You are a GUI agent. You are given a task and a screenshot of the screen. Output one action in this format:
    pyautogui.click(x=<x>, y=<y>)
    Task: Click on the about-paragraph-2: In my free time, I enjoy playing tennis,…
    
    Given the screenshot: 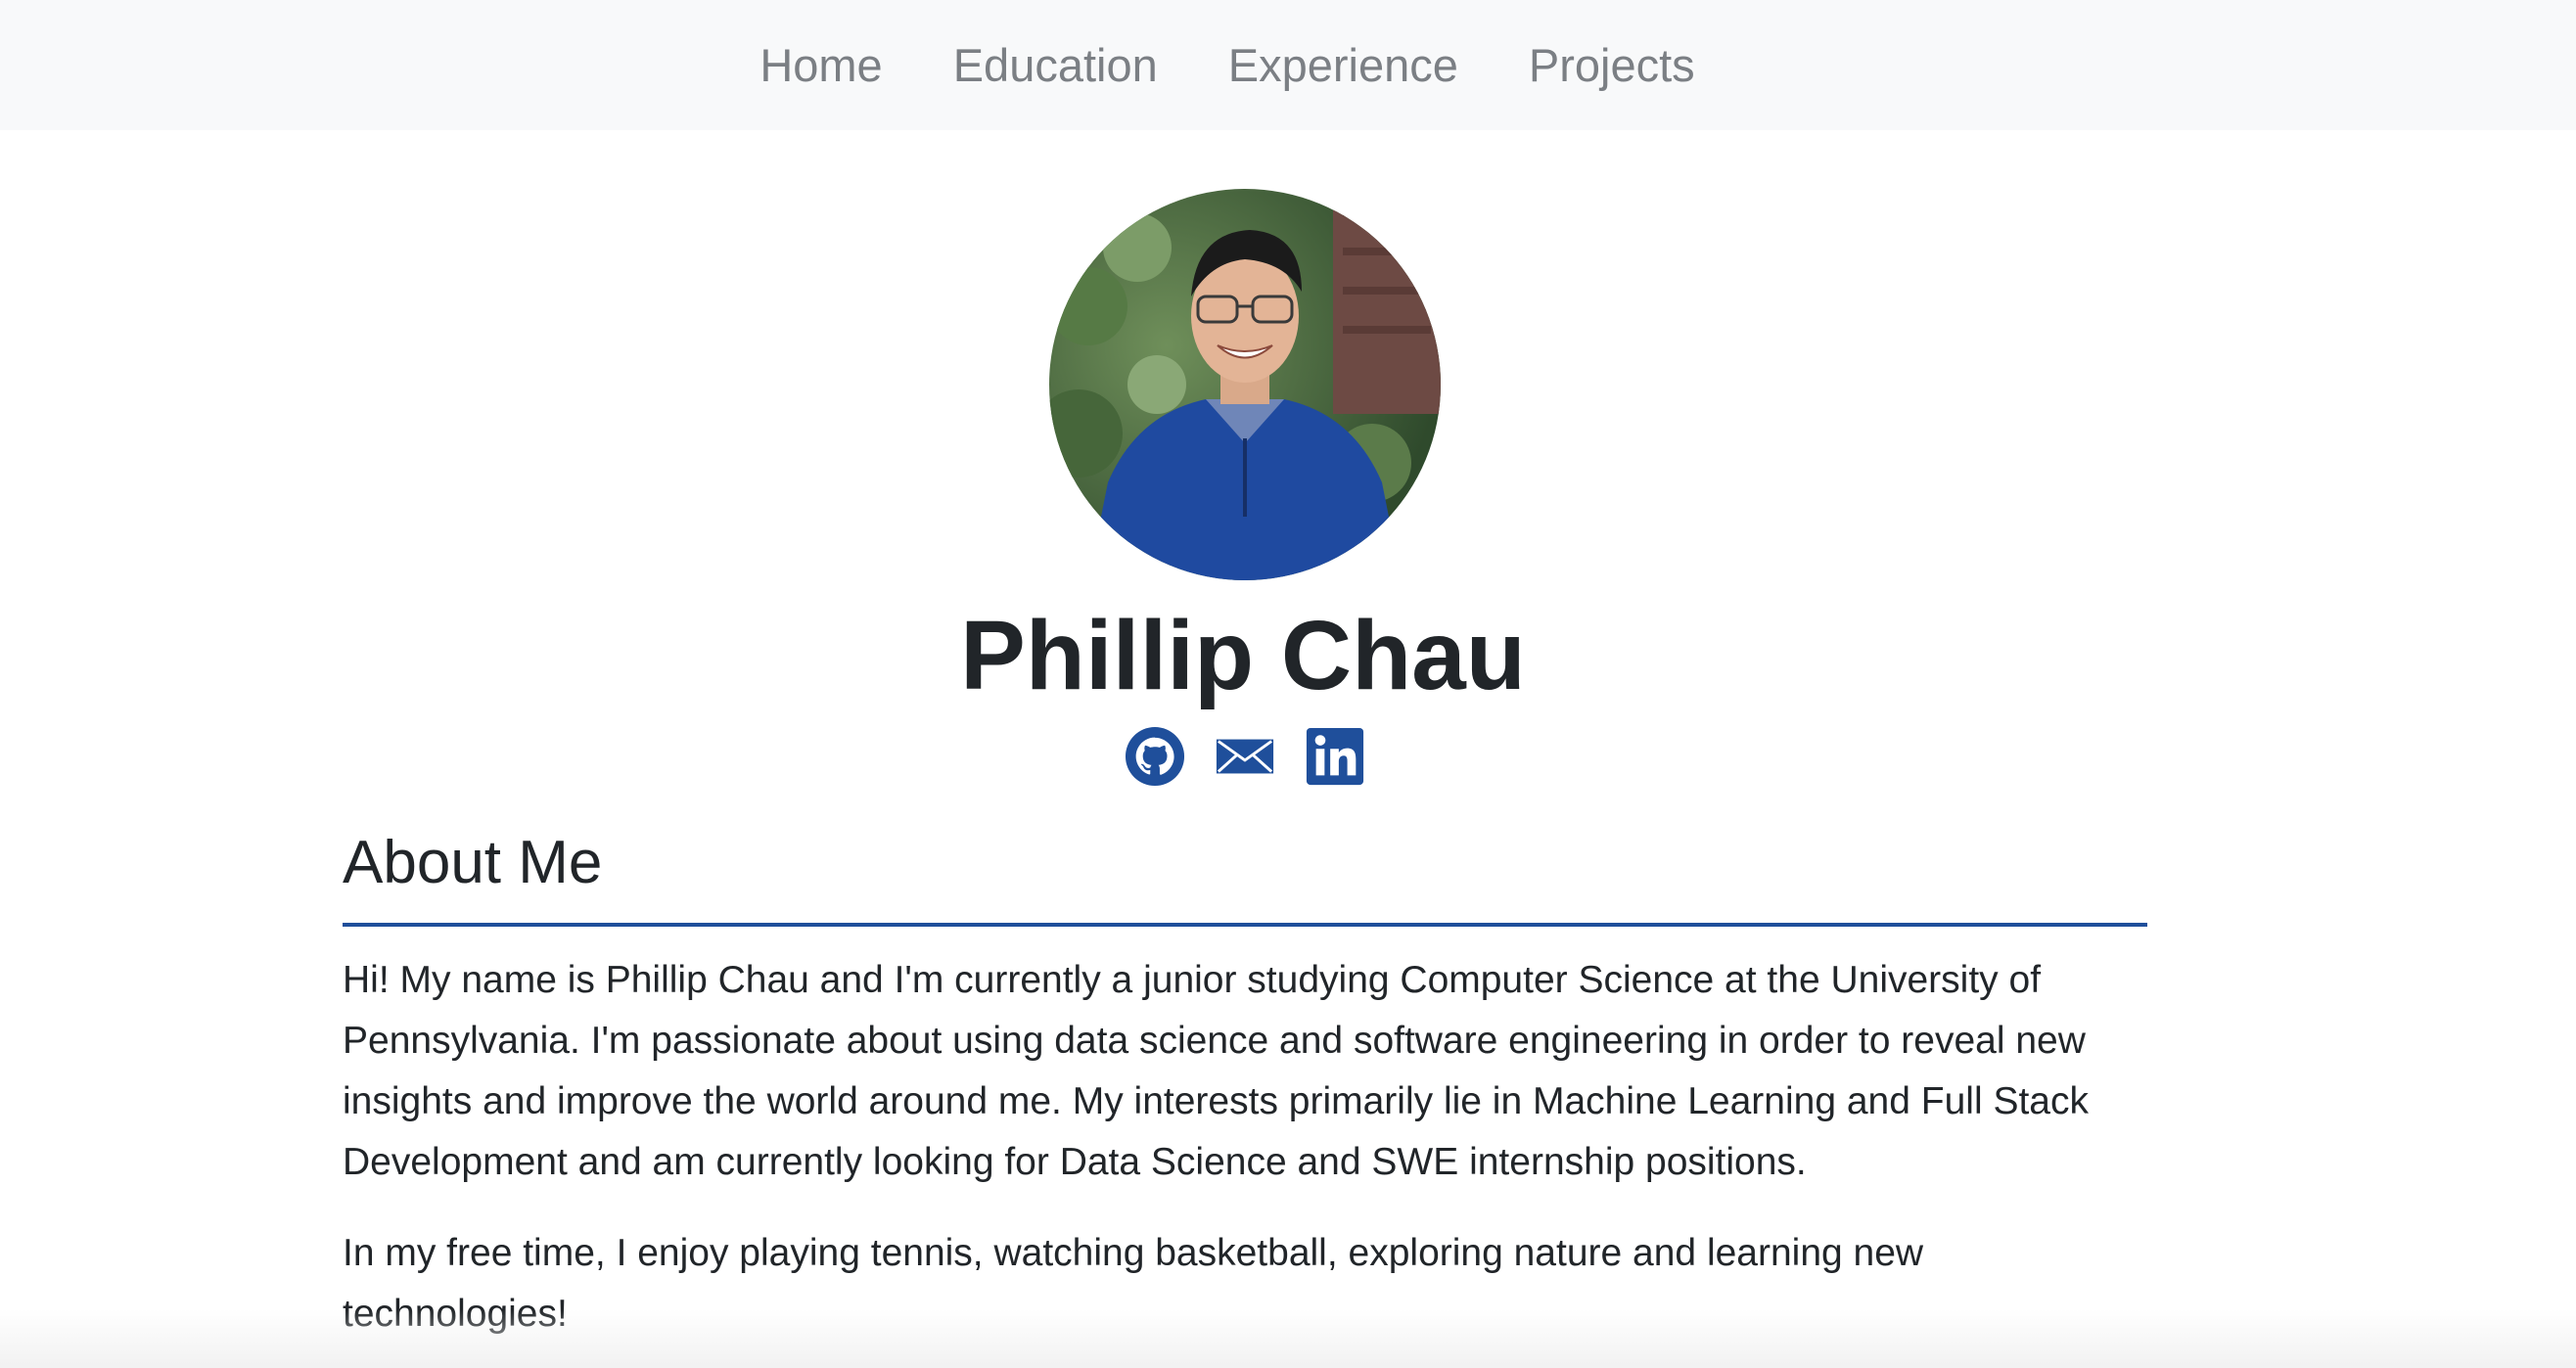 What is the action you would take?
    pyautogui.click(x=1133, y=1284)
    